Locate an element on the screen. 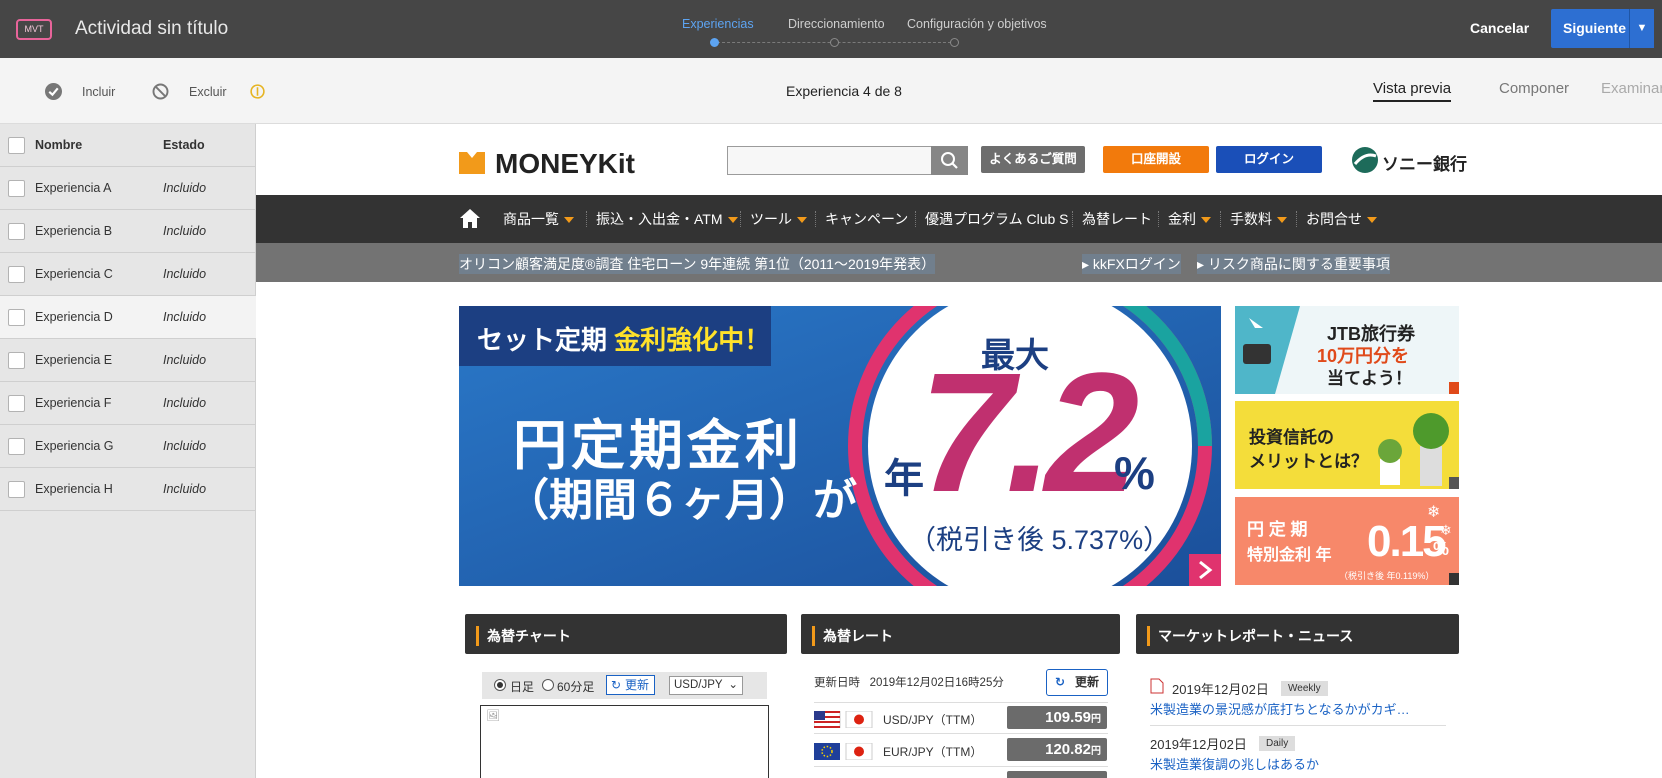 This screenshot has width=1662, height=778. step-settings-goals: Configuración y objetivos is located at coordinates (977, 24).